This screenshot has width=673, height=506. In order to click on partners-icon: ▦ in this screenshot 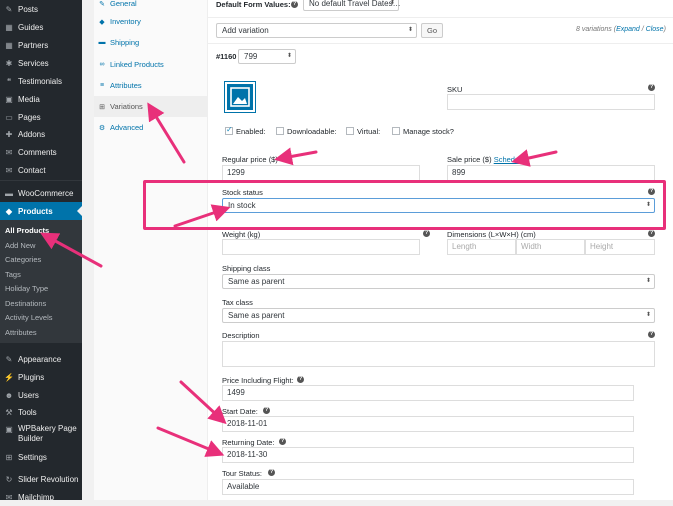, I will do `click(9, 45)`.